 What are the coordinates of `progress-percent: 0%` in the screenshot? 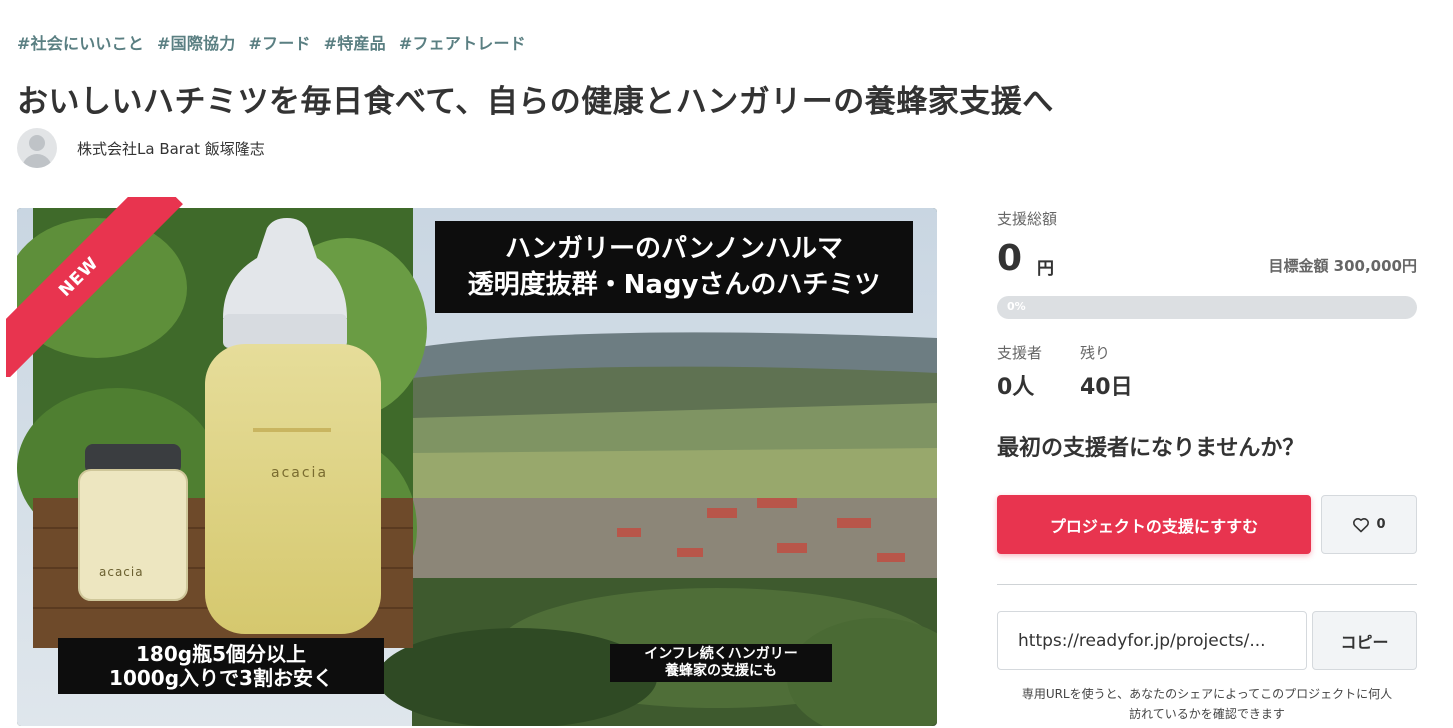 It's located at (1016, 306).